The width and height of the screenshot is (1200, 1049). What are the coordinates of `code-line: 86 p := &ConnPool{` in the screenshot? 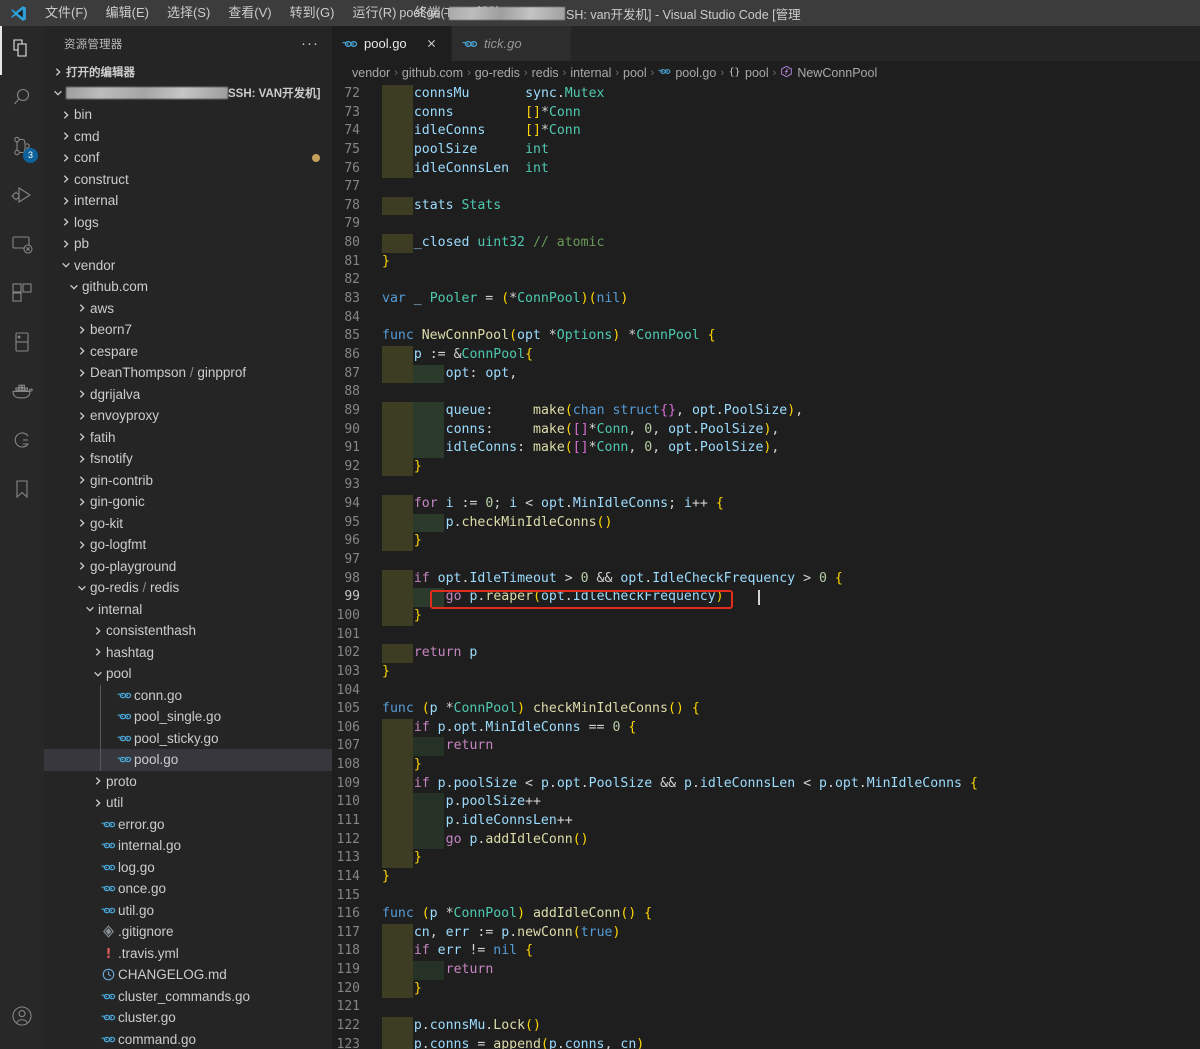 It's located at (766, 355).